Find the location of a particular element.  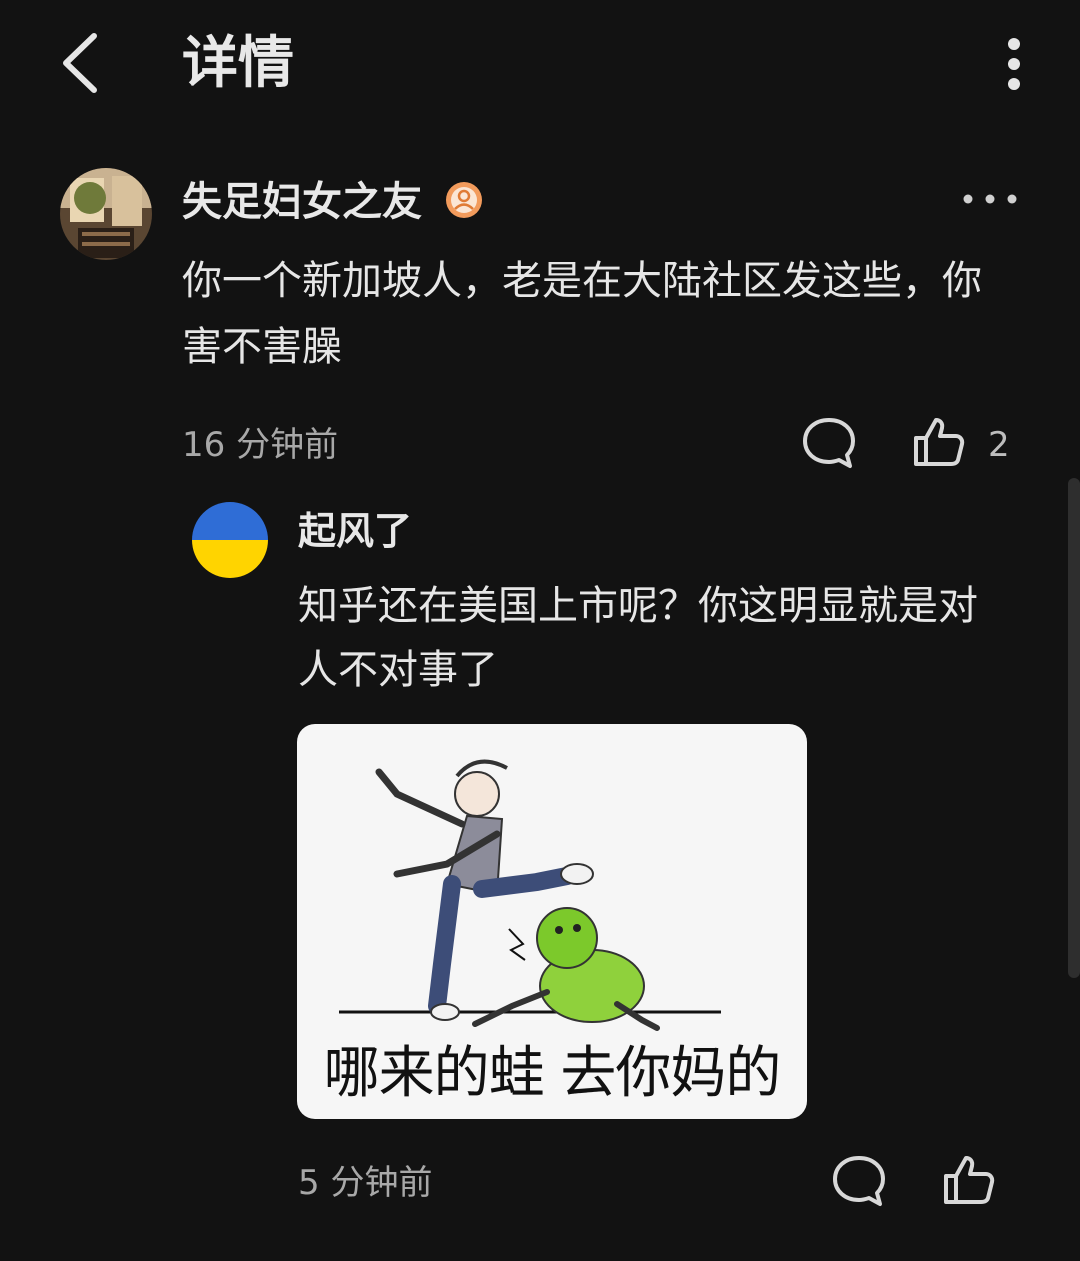

comment-author: 失足妇女之友 is located at coordinates (302, 202).